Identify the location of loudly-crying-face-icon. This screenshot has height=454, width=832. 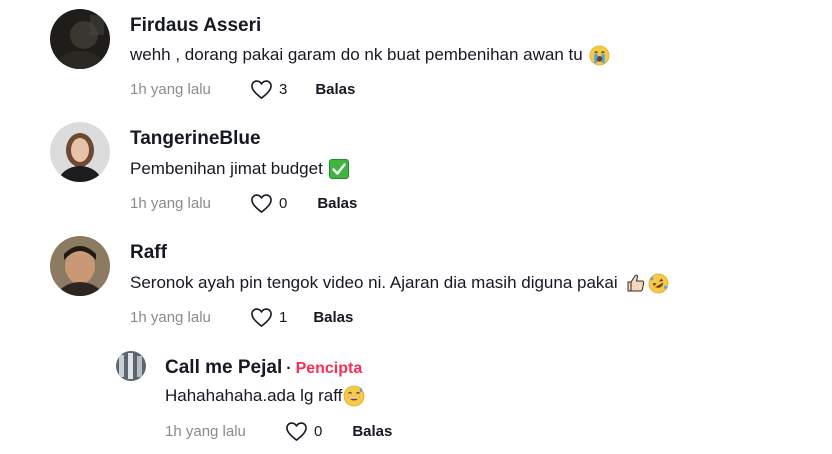
(599, 55).